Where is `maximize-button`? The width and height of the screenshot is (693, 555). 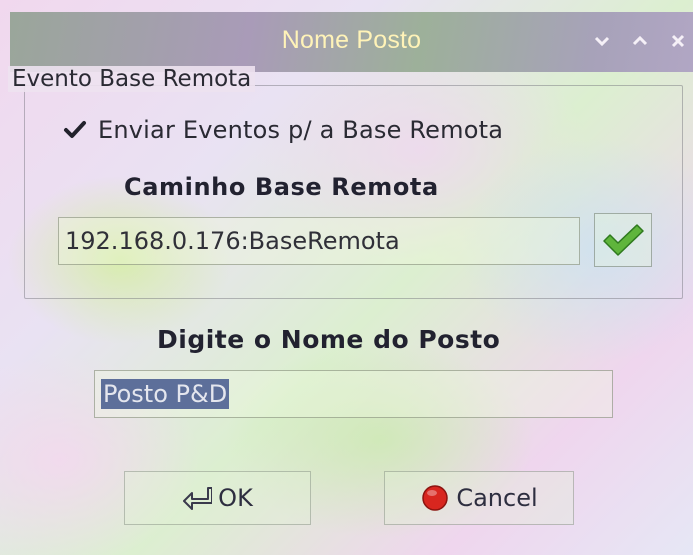
maximize-button is located at coordinates (640, 41).